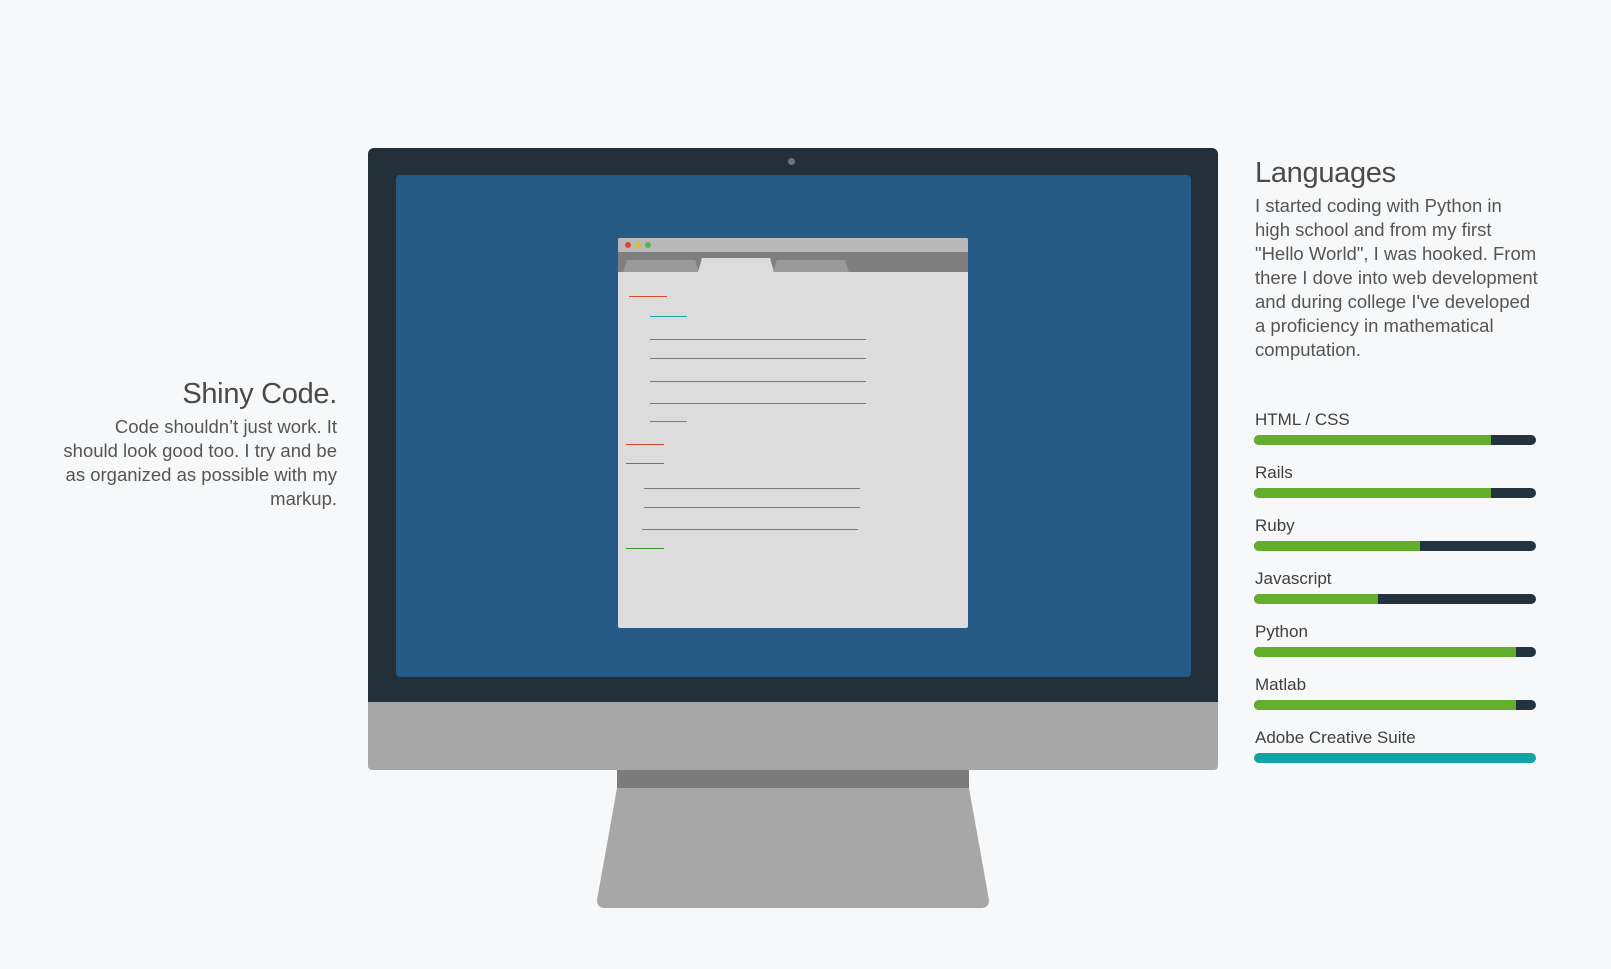 Image resolution: width=1611 pixels, height=969 pixels. What do you see at coordinates (793, 245) in the screenshot?
I see `browser-titlebar` at bounding box center [793, 245].